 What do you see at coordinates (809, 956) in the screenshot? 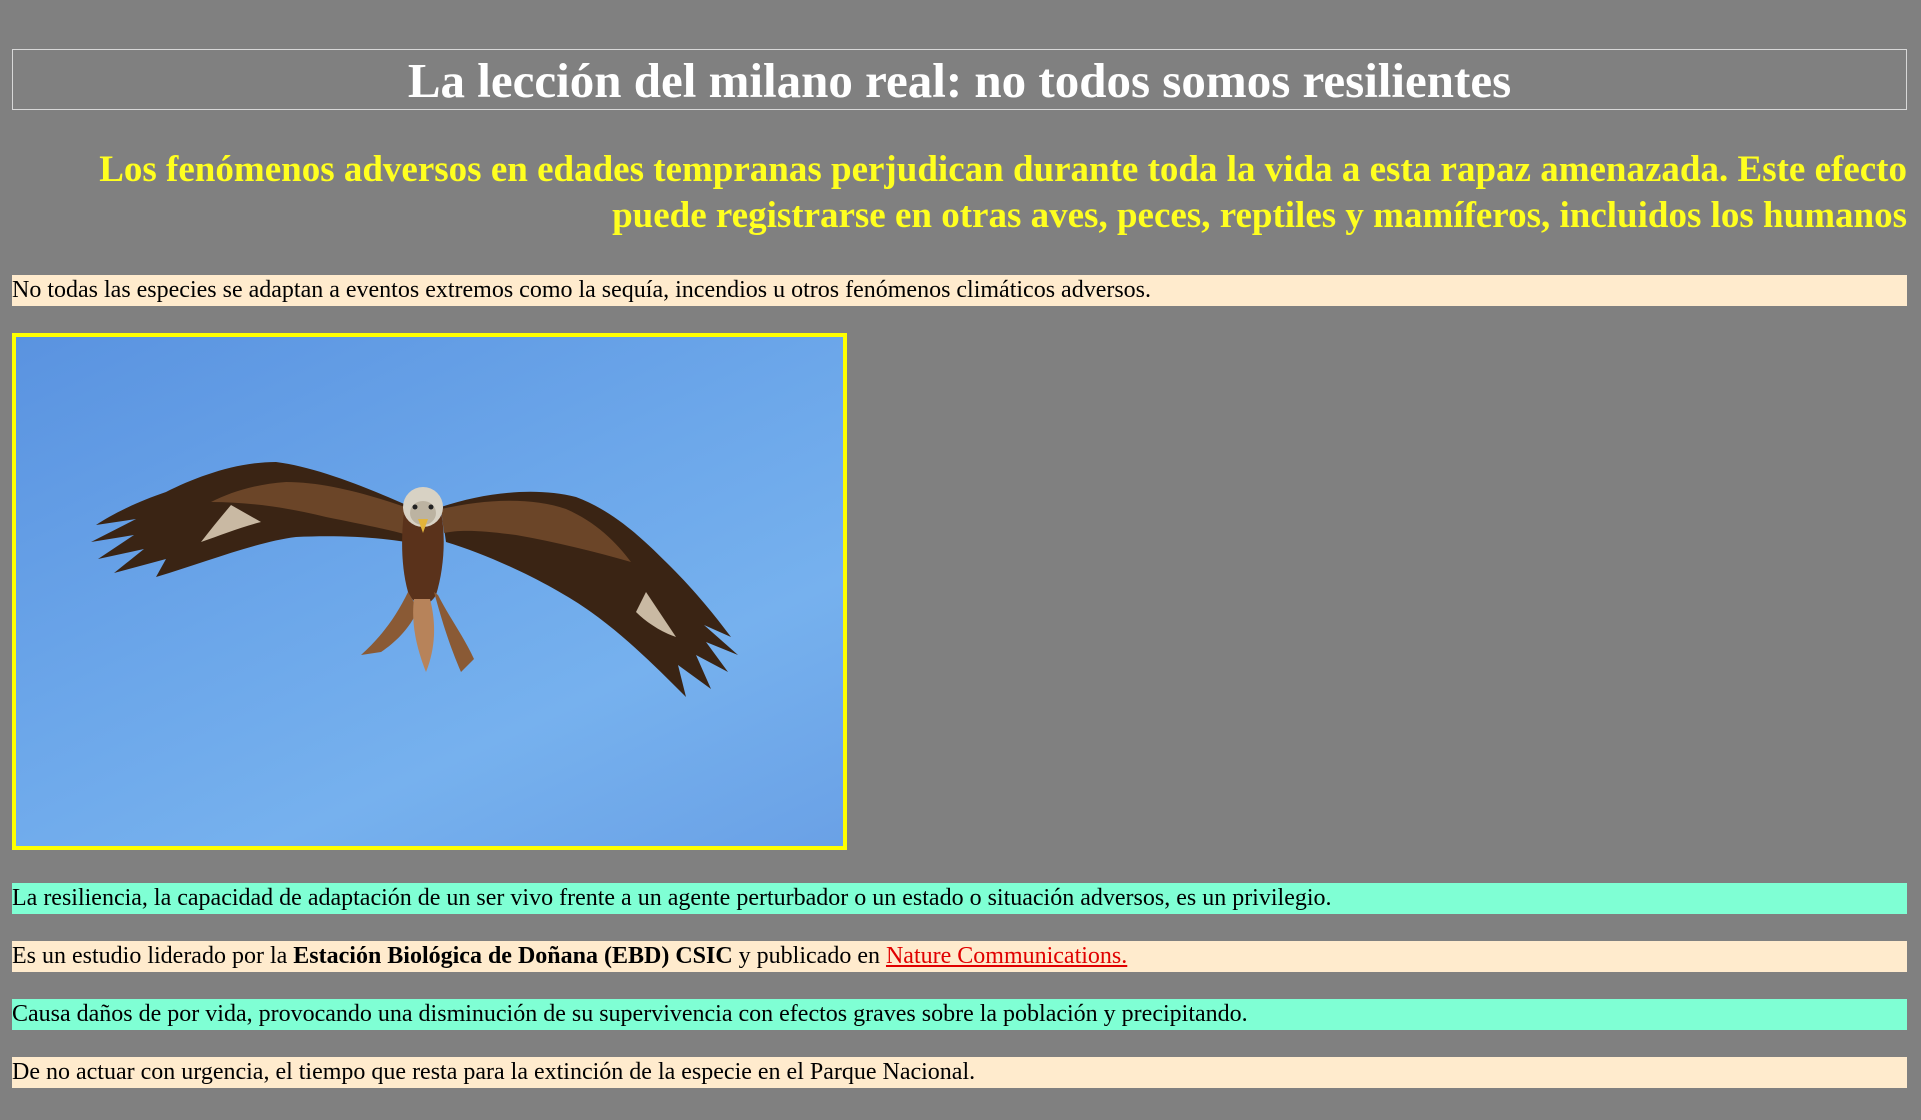
I see `study-middle: y publicado en` at bounding box center [809, 956].